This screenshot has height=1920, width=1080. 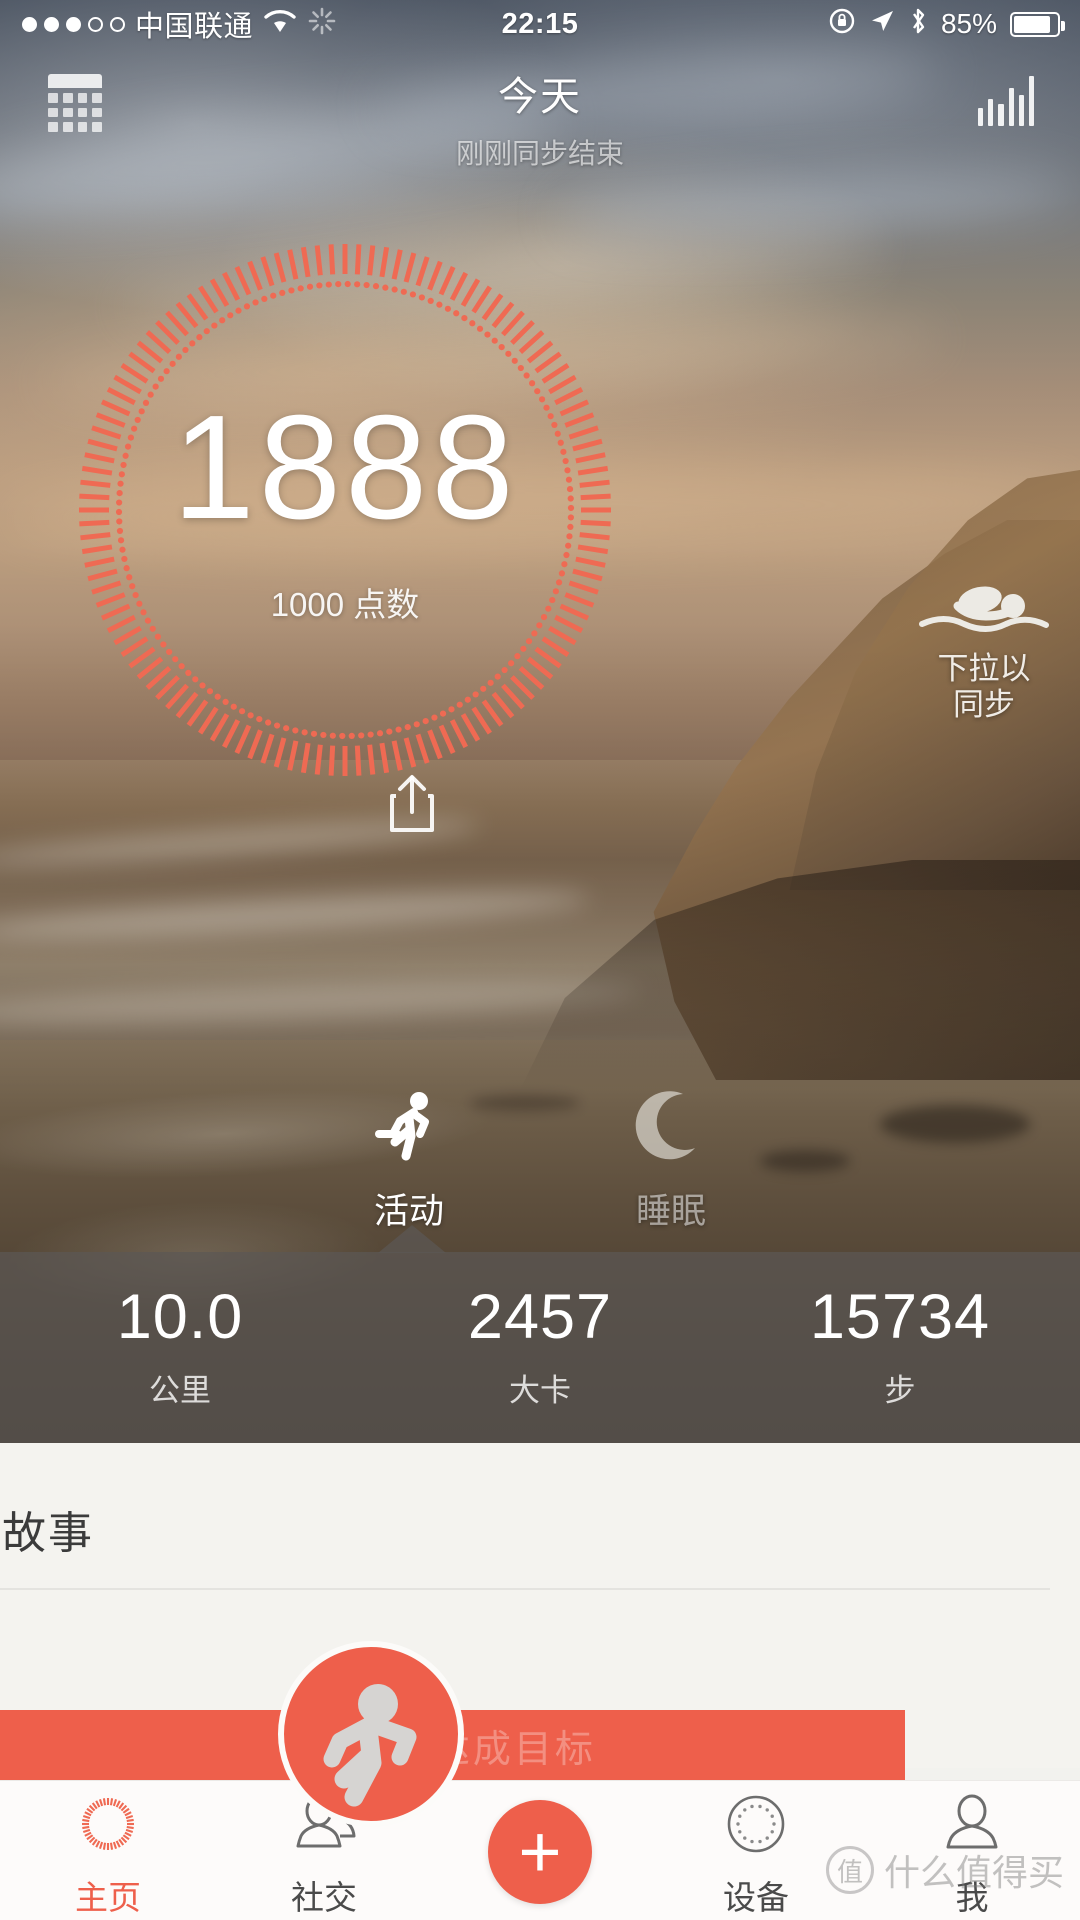 I want to click on mode-label-sleep: 睡眠, so click(x=670, y=1211).